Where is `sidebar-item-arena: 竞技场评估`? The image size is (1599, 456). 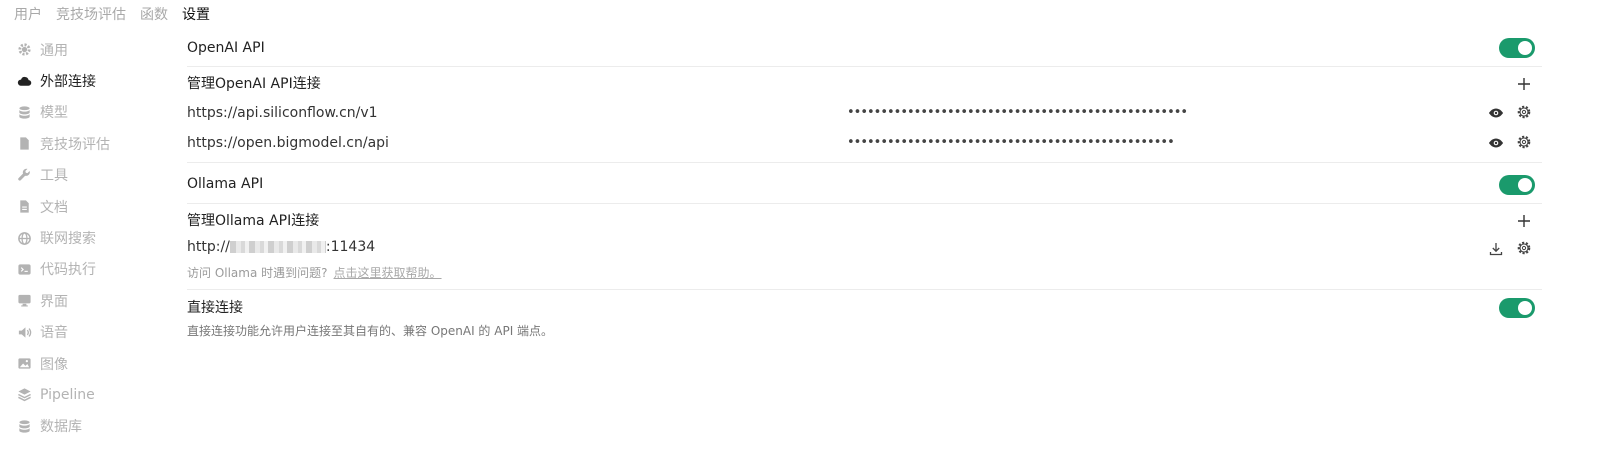 sidebar-item-arena: 竞技场评估 is located at coordinates (91, 143).